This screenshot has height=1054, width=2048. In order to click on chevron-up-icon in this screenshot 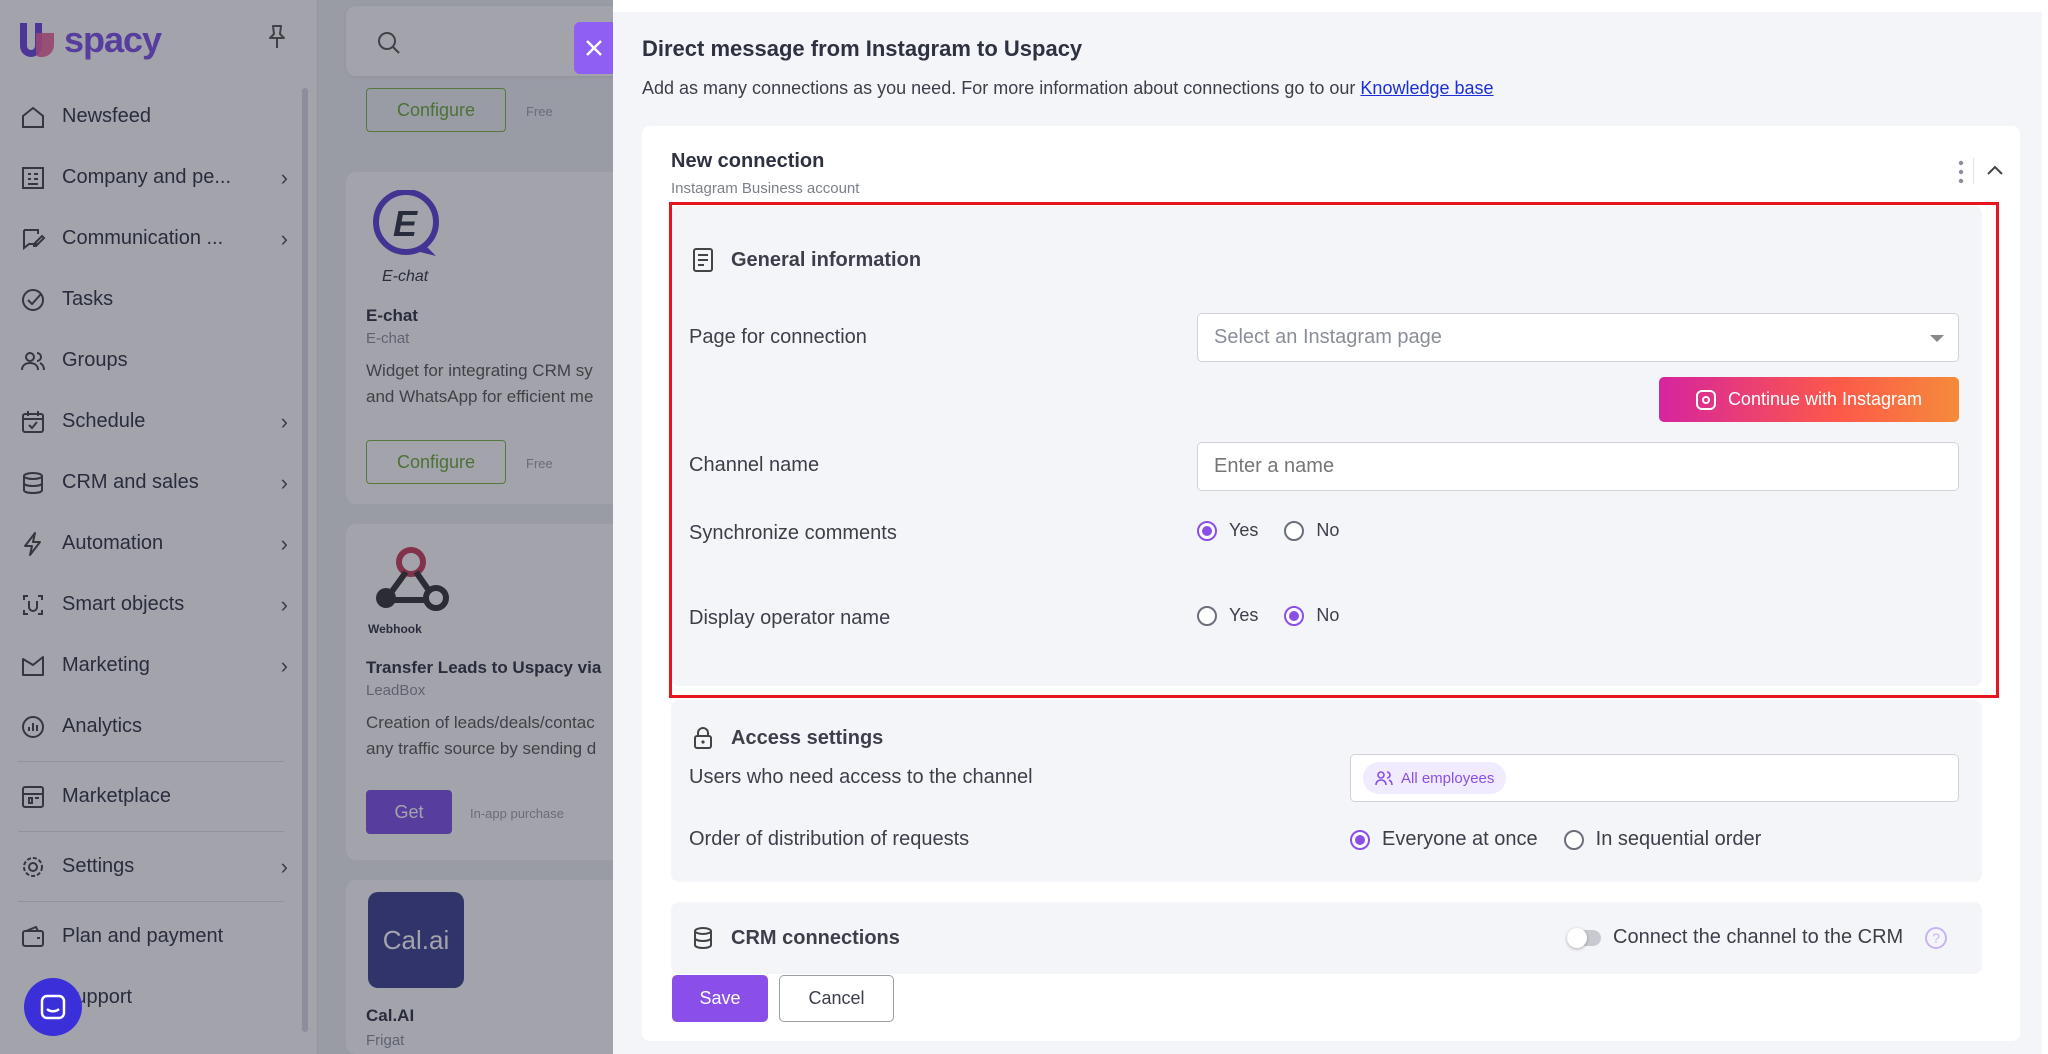, I will do `click(1995, 170)`.